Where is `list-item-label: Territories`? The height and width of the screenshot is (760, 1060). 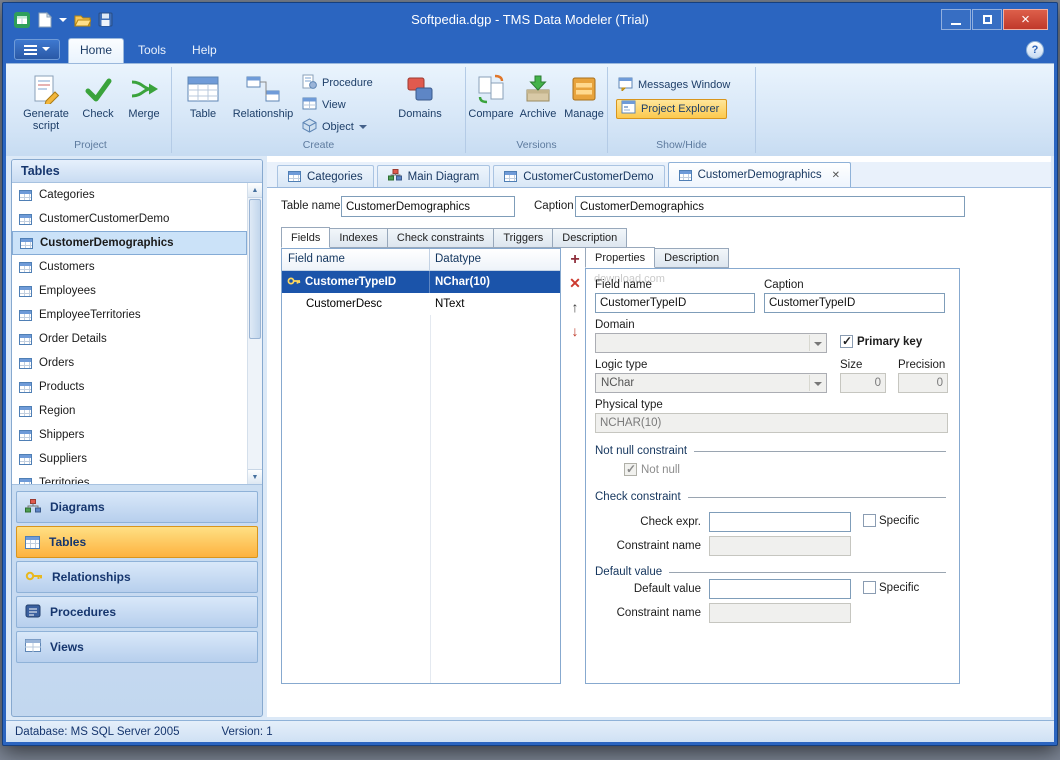
list-item-label: Territories is located at coordinates (64, 481).